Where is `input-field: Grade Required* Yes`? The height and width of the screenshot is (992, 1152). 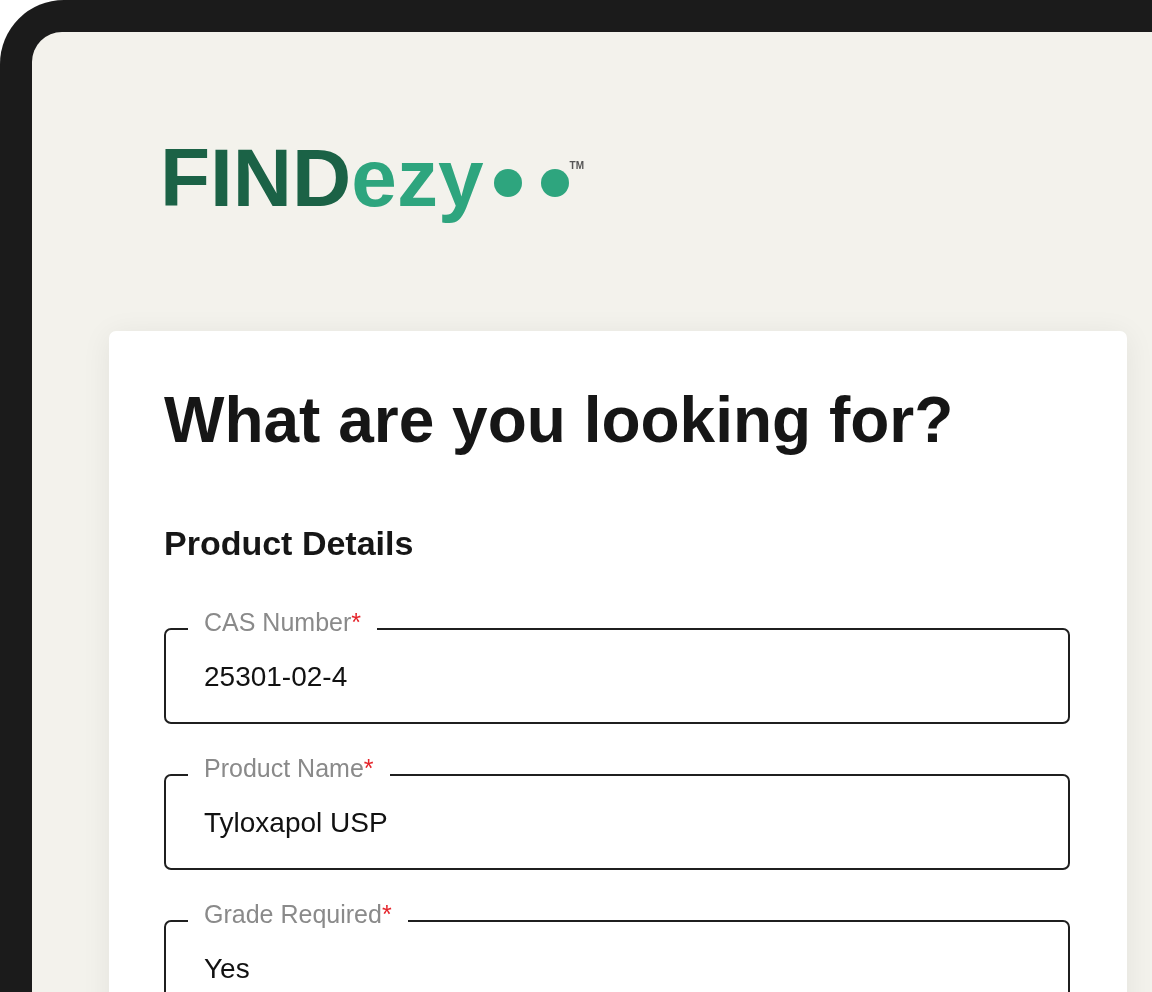
input-field: Grade Required* Yes is located at coordinates (617, 947).